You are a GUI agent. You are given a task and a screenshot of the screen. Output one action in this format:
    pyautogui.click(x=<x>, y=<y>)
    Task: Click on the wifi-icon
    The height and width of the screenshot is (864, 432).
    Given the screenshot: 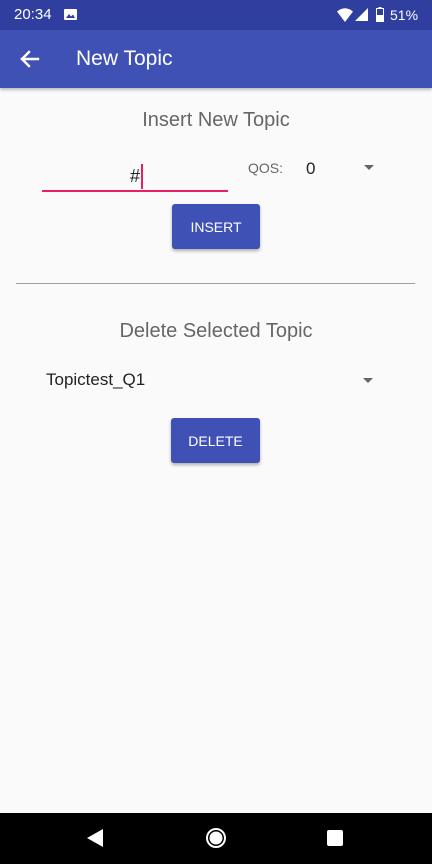 What is the action you would take?
    pyautogui.click(x=345, y=15)
    